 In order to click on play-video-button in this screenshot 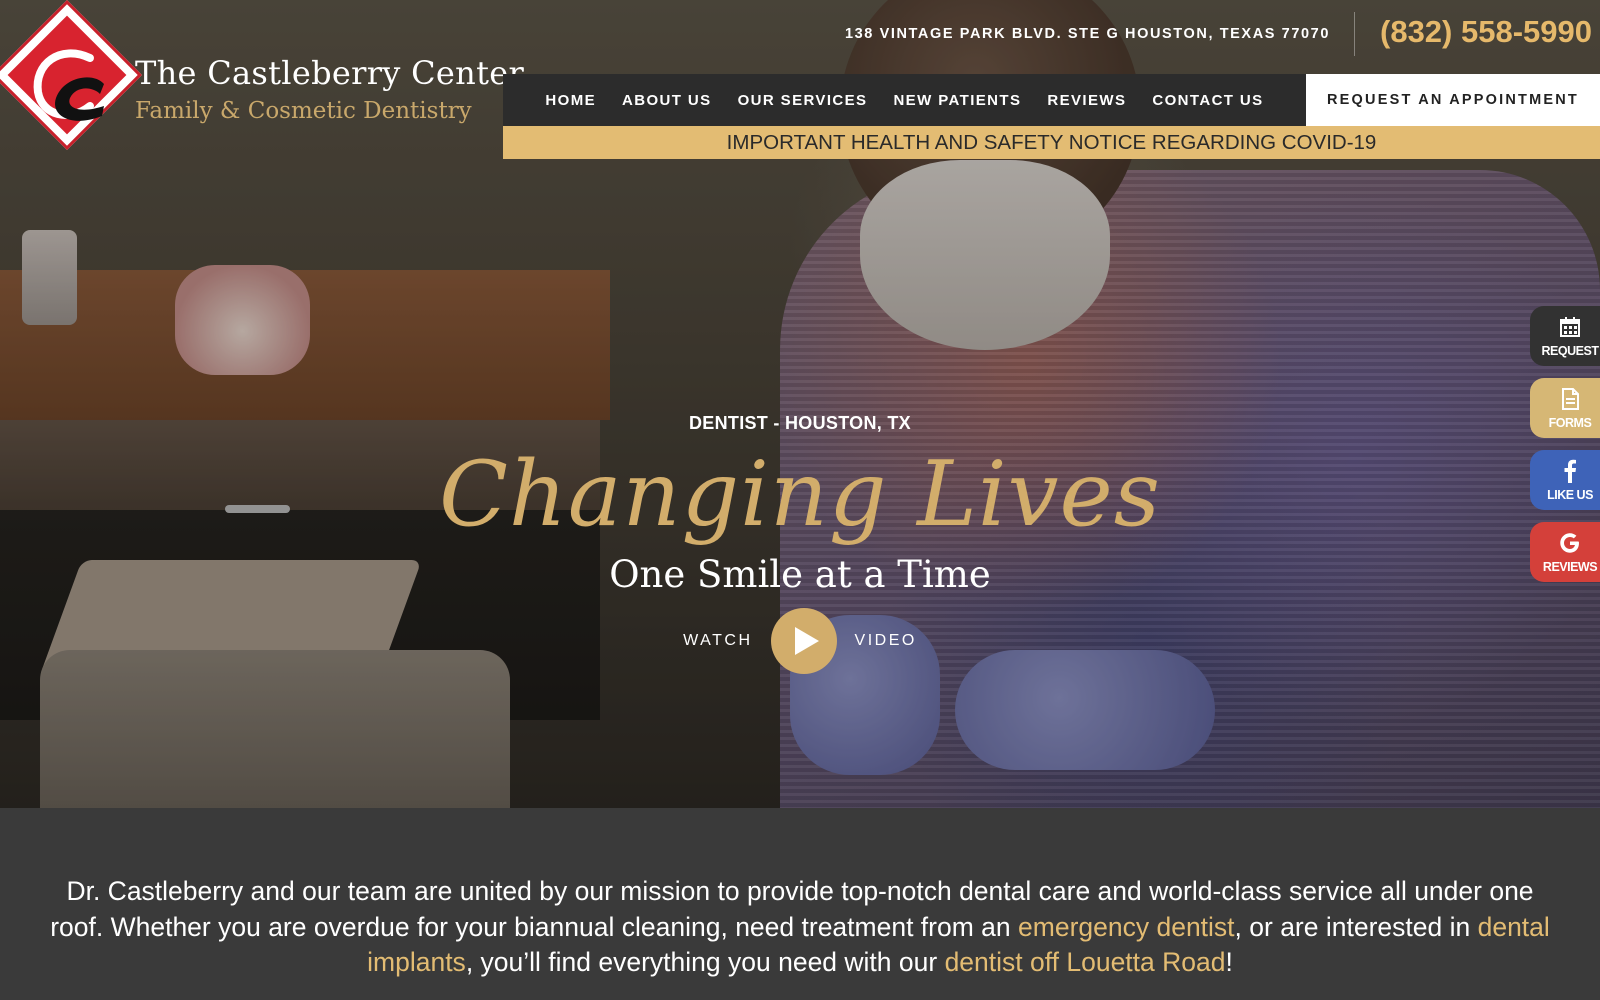, I will do `click(803, 641)`.